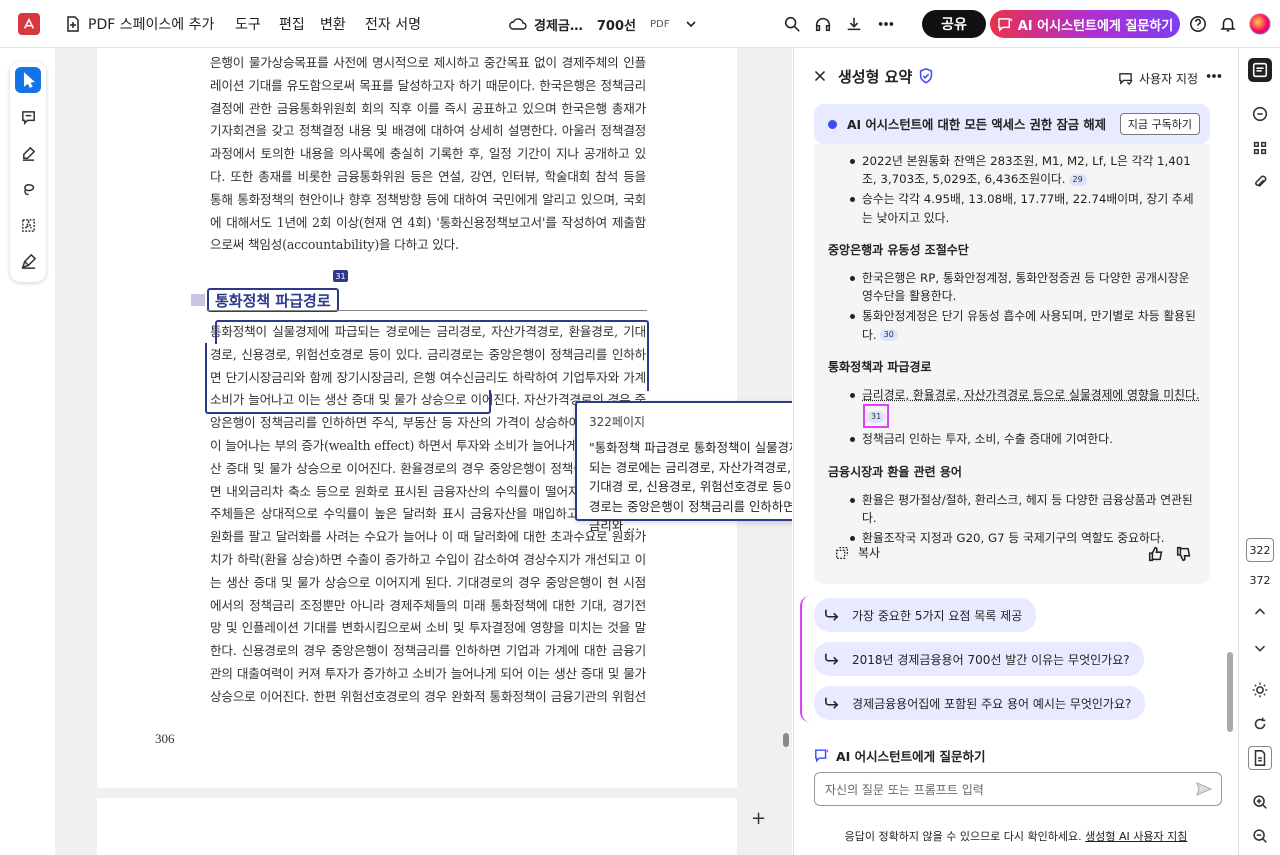 The image size is (1280, 855). What do you see at coordinates (888, 335) in the screenshot?
I see `citation-chip: 30` at bounding box center [888, 335].